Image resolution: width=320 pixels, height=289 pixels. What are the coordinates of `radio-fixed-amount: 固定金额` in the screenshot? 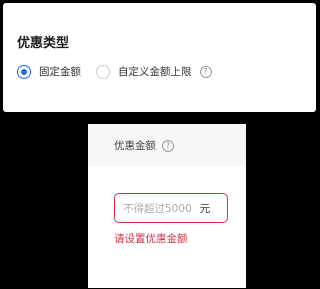 It's located at (49, 72).